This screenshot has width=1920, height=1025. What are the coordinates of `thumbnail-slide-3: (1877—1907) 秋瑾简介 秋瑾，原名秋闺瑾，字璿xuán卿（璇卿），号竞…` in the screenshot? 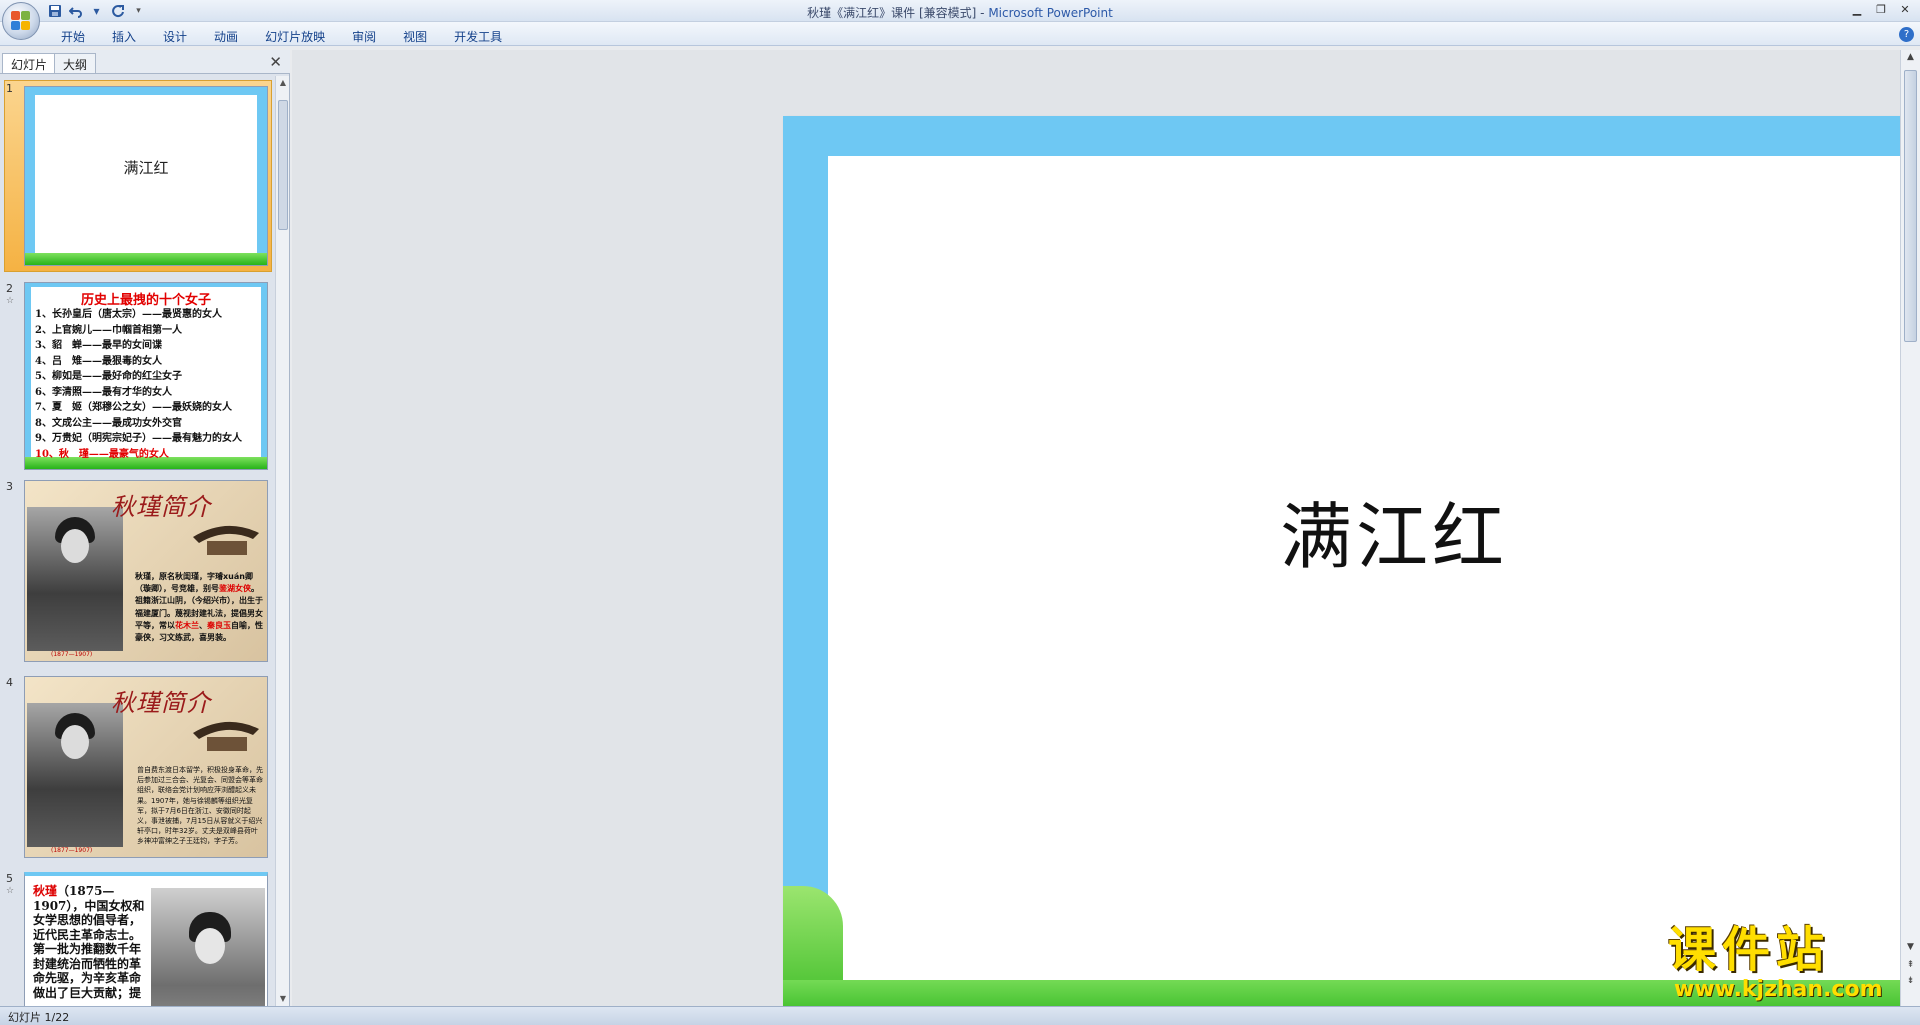 It's located at (146, 571).